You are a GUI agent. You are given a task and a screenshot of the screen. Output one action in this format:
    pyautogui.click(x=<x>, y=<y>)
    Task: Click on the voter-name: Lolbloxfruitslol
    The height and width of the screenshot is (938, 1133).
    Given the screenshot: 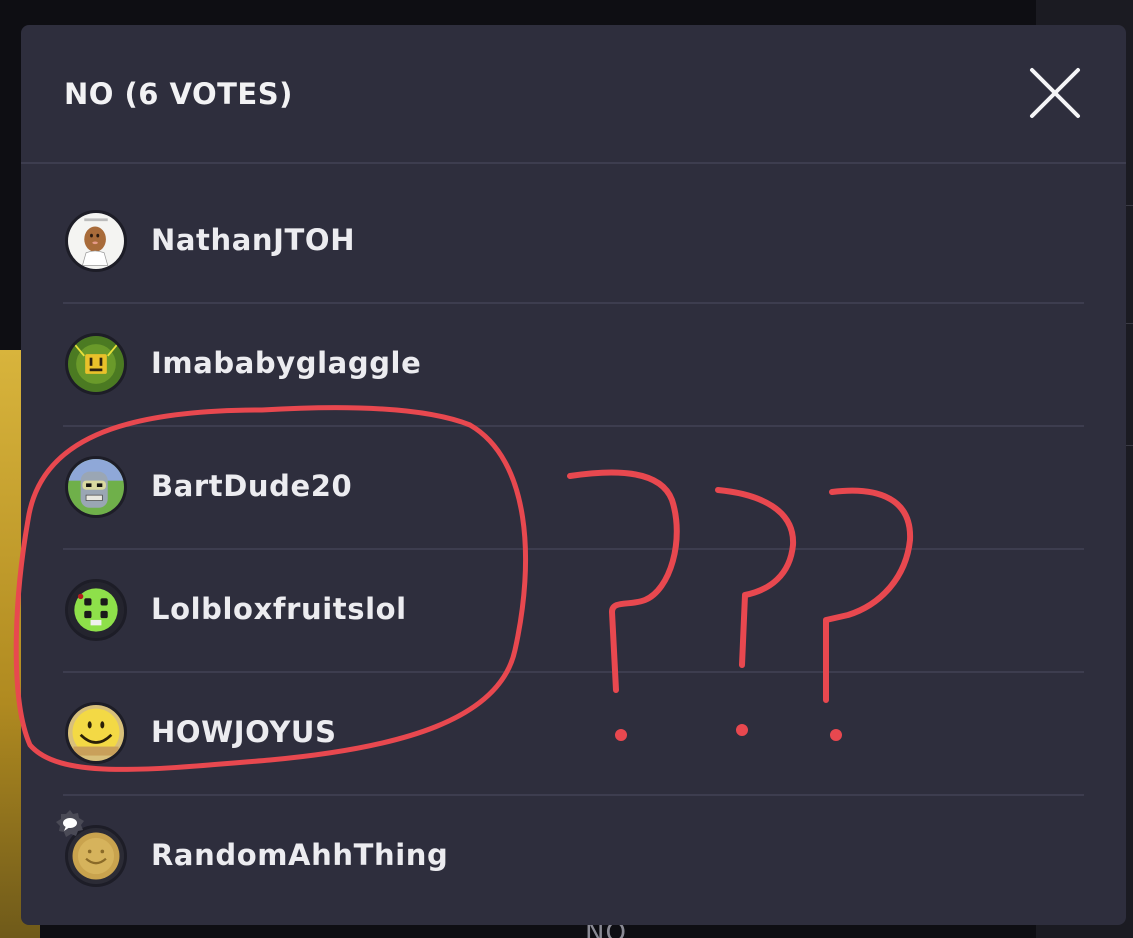 What is the action you would take?
    pyautogui.click(x=279, y=609)
    